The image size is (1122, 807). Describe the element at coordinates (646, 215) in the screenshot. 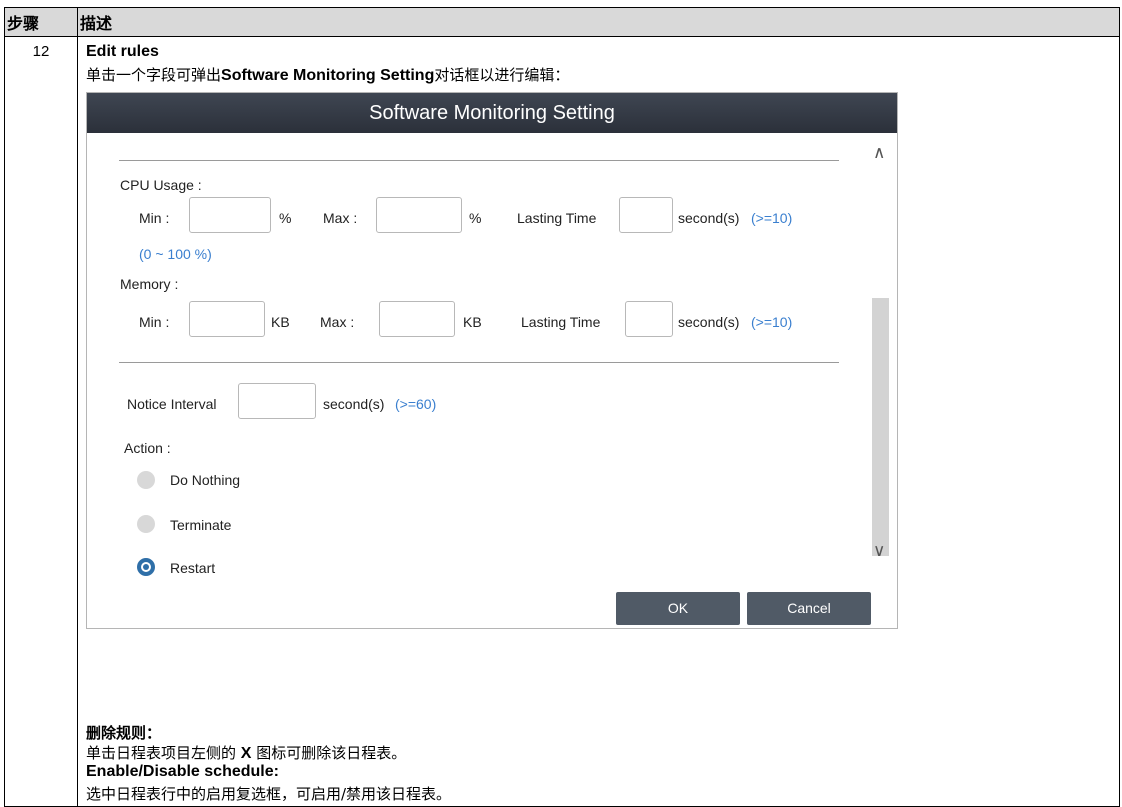

I see `cpu-lasting-input` at that location.